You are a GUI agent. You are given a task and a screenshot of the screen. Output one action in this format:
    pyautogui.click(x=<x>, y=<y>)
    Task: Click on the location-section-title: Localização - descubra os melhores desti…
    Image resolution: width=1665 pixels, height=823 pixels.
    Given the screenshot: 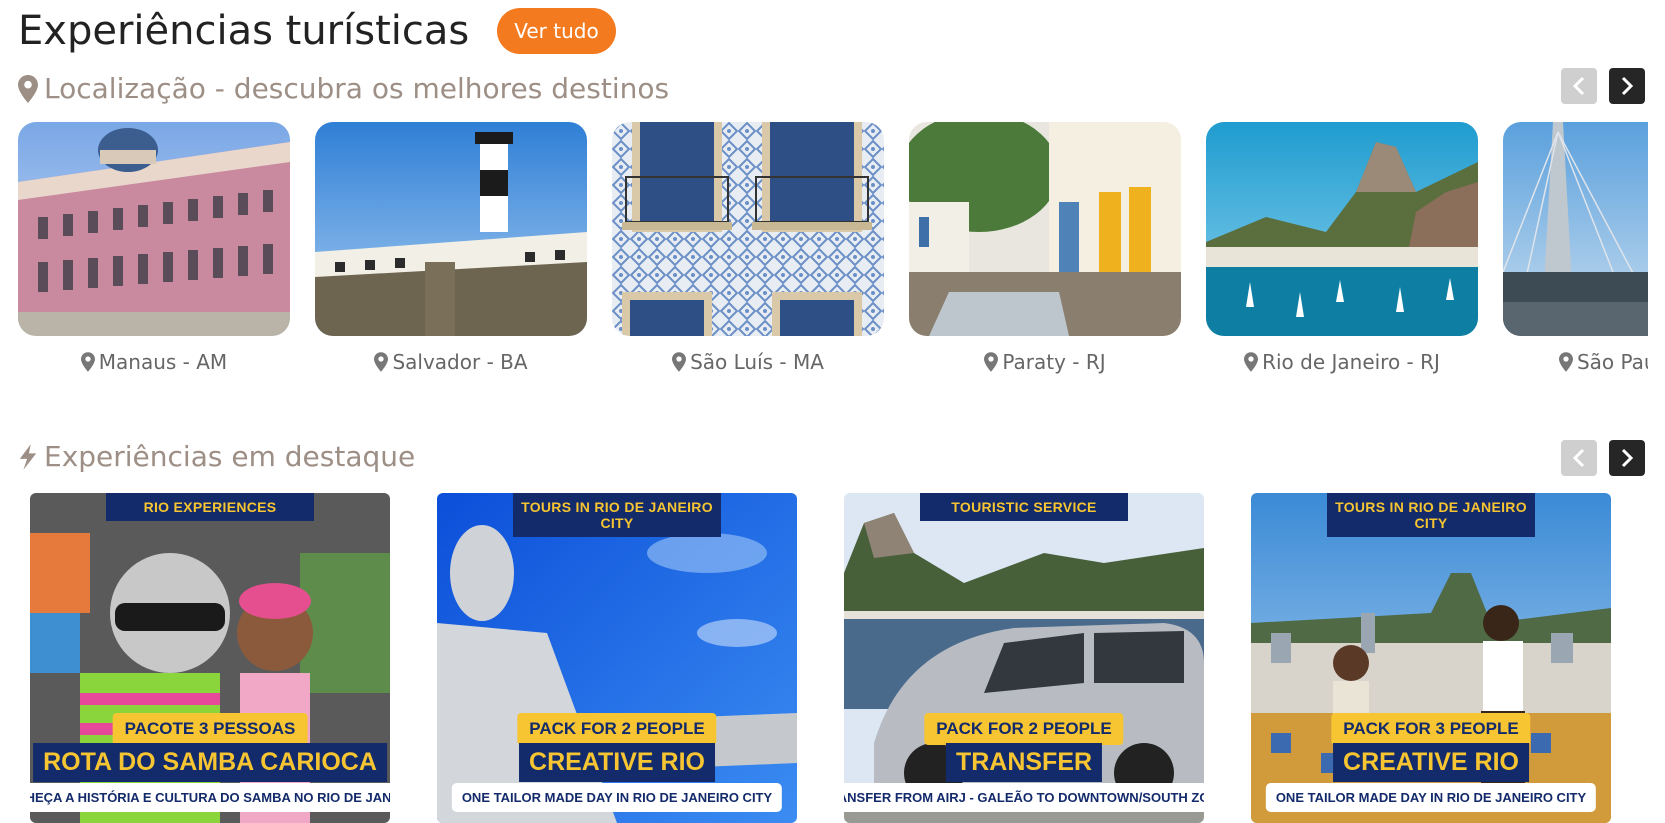 What is the action you would take?
    pyautogui.click(x=357, y=88)
    